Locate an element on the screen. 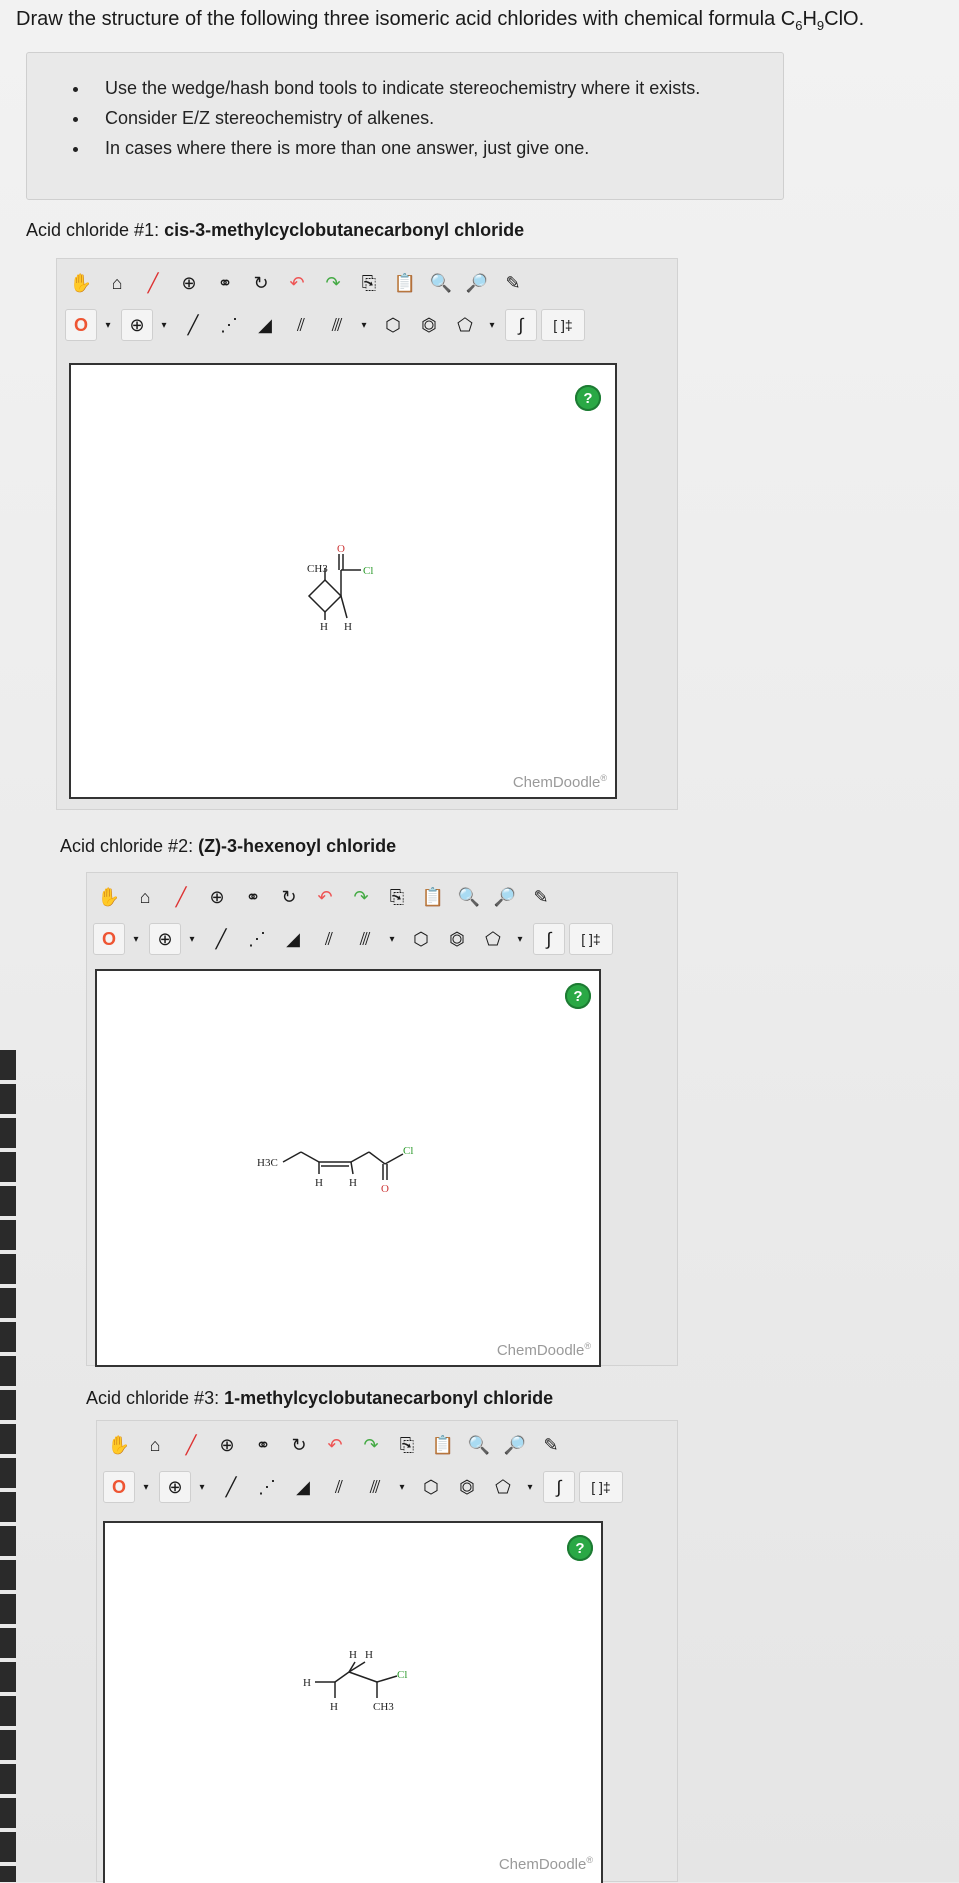 The width and height of the screenshot is (959, 1883). bond-h2 is located at coordinates (352, 1168).